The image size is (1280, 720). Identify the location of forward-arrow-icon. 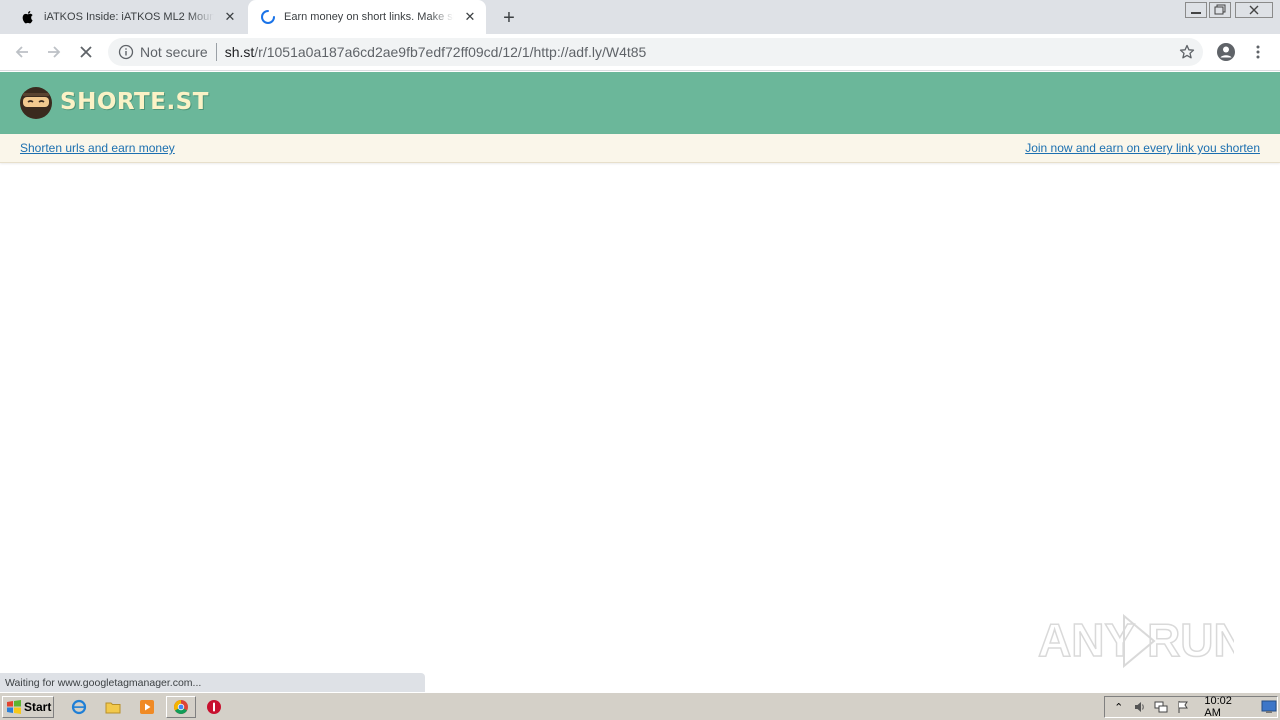
(54, 52).